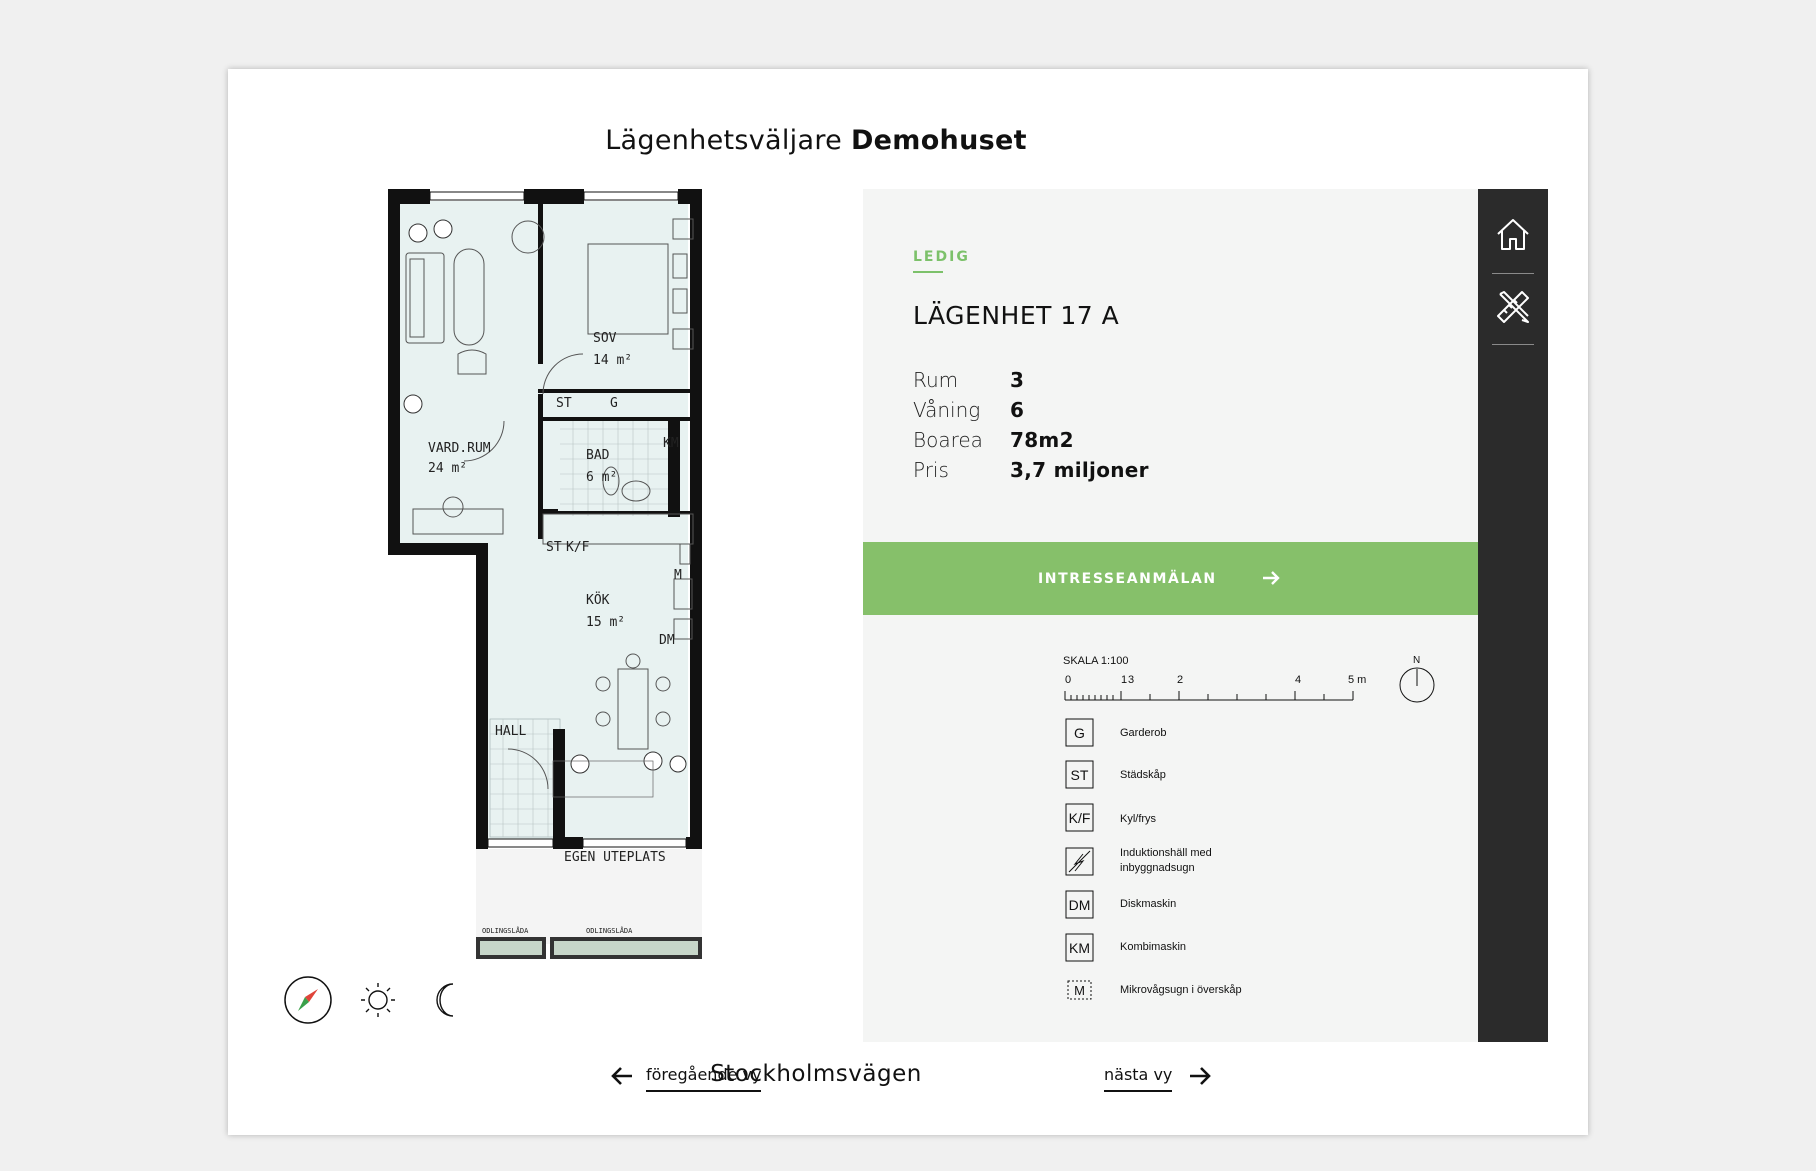  Describe the element at coordinates (1166, 860) in the screenshot. I see `legend-label-induction: Induktionshäll med inbyggnadsugn` at that location.